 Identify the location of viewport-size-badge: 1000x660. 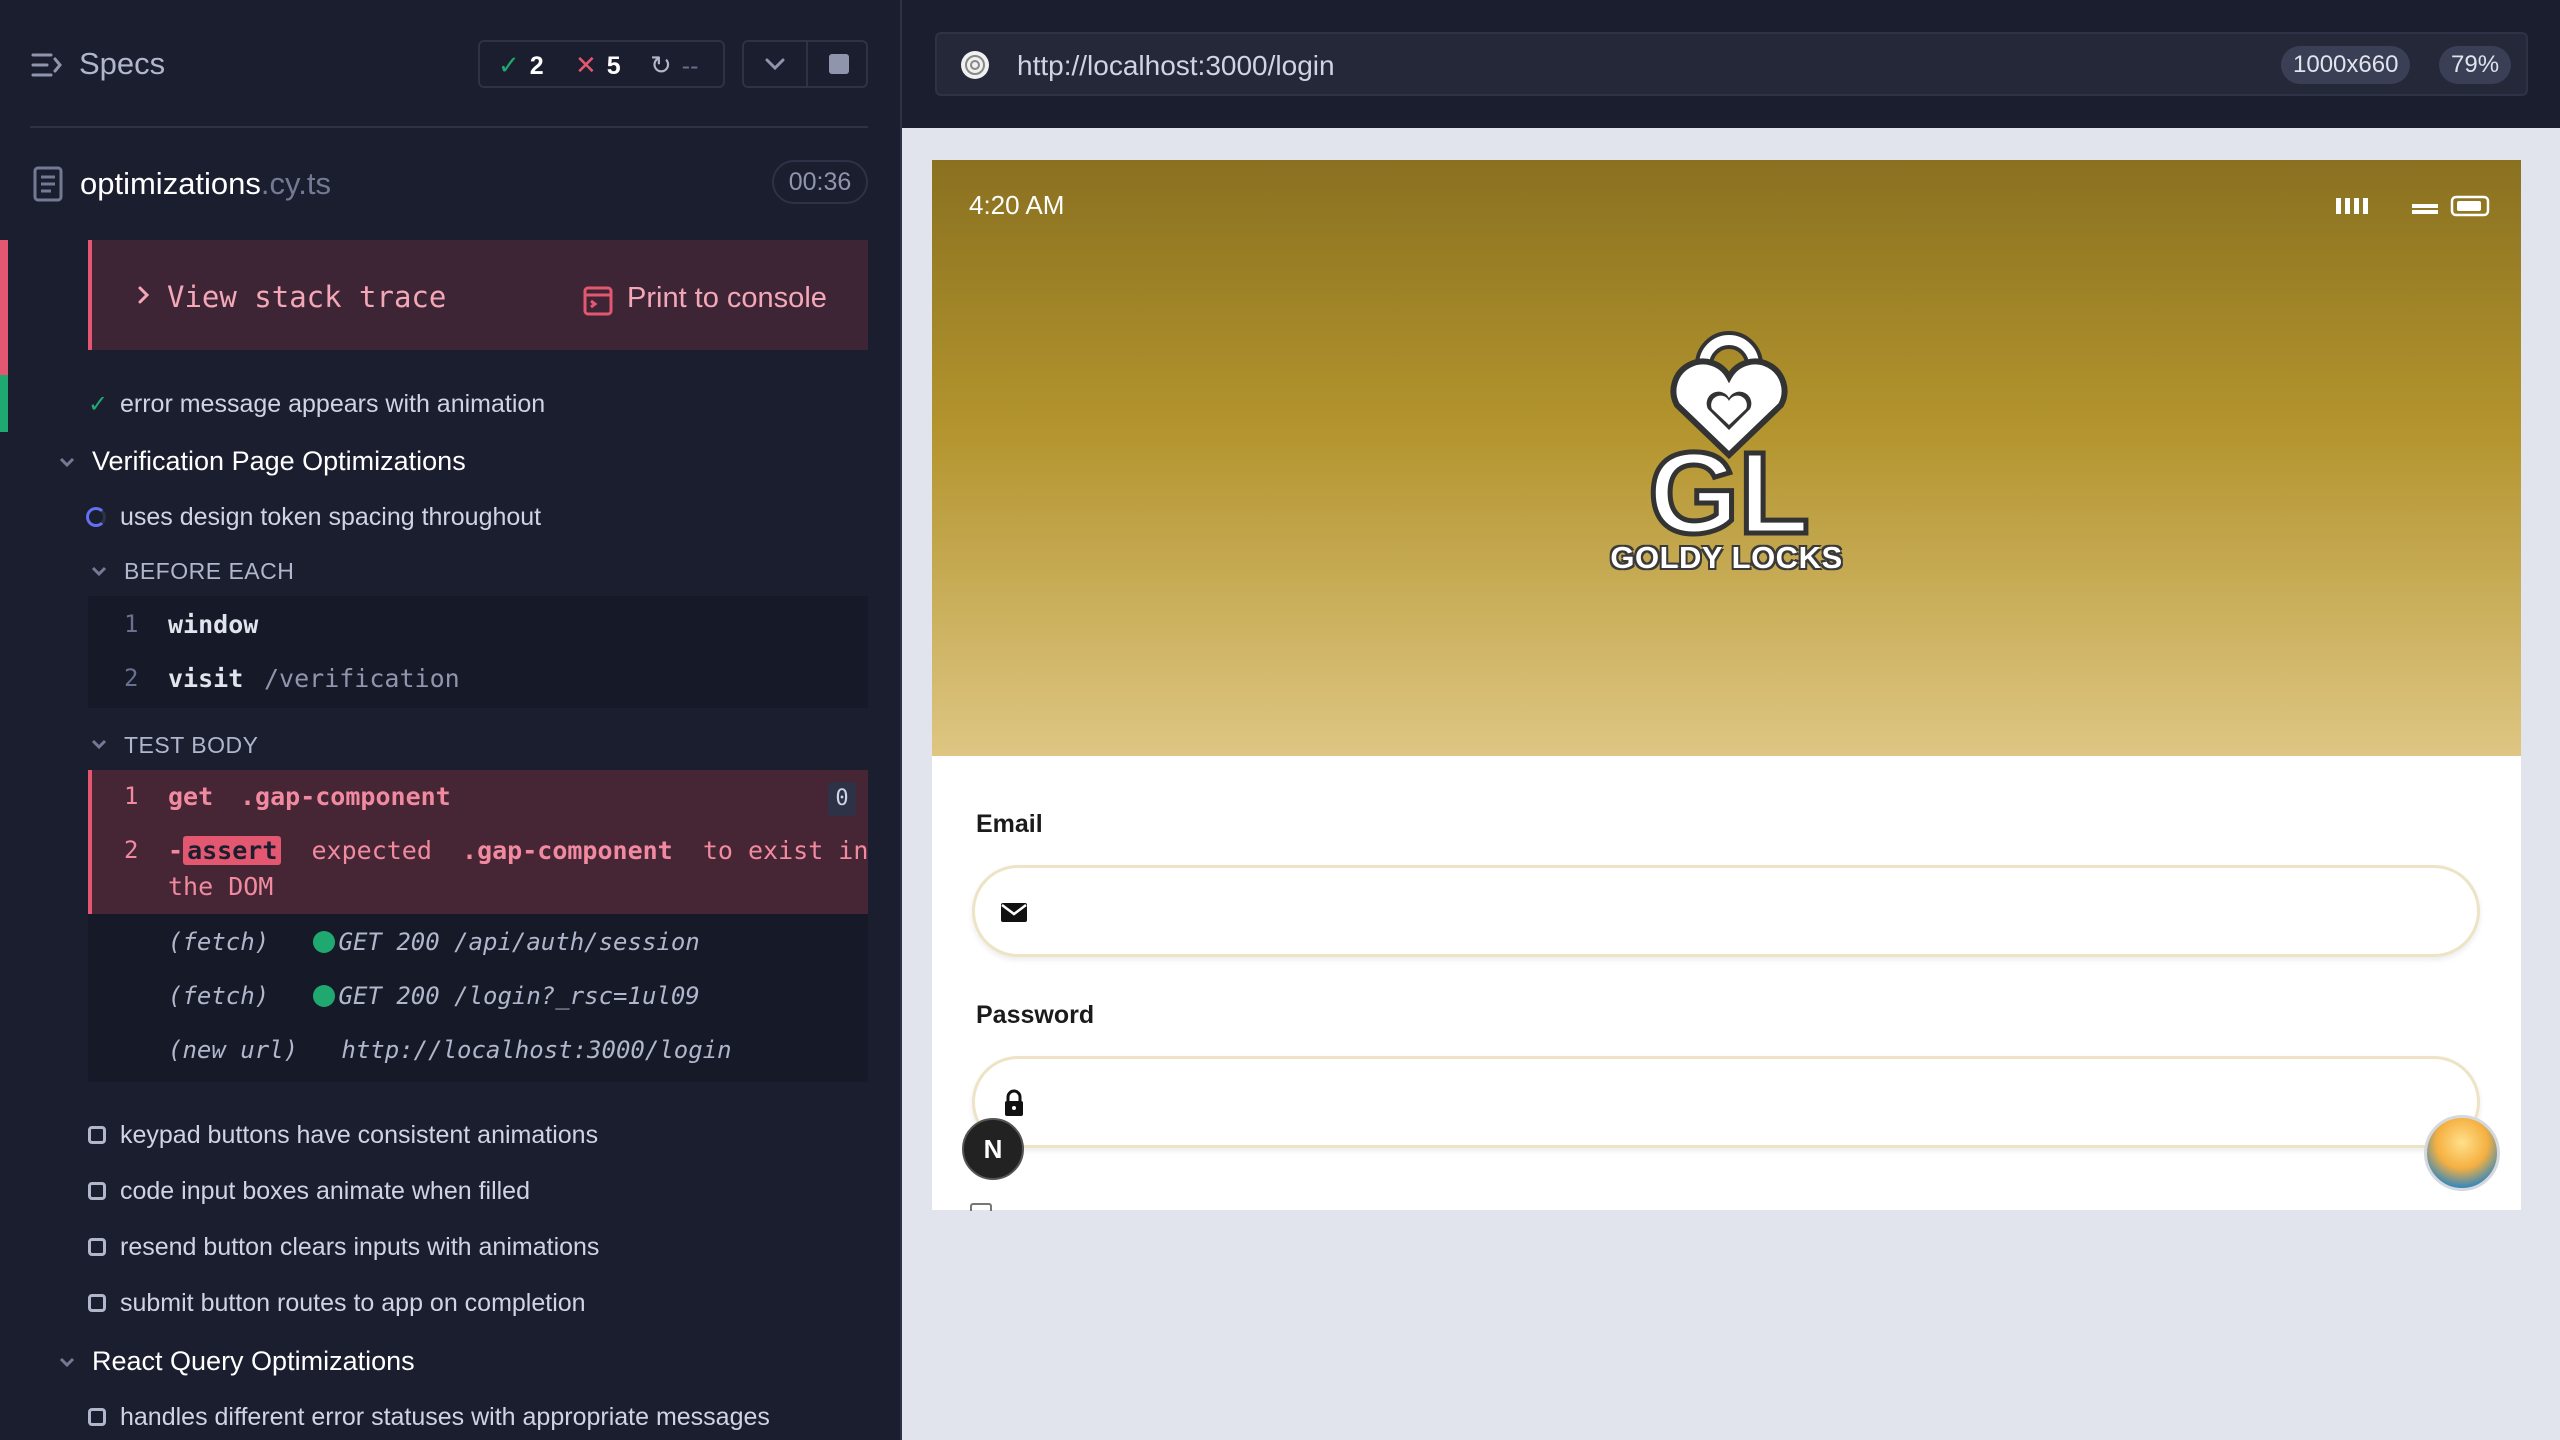
(2346, 65).